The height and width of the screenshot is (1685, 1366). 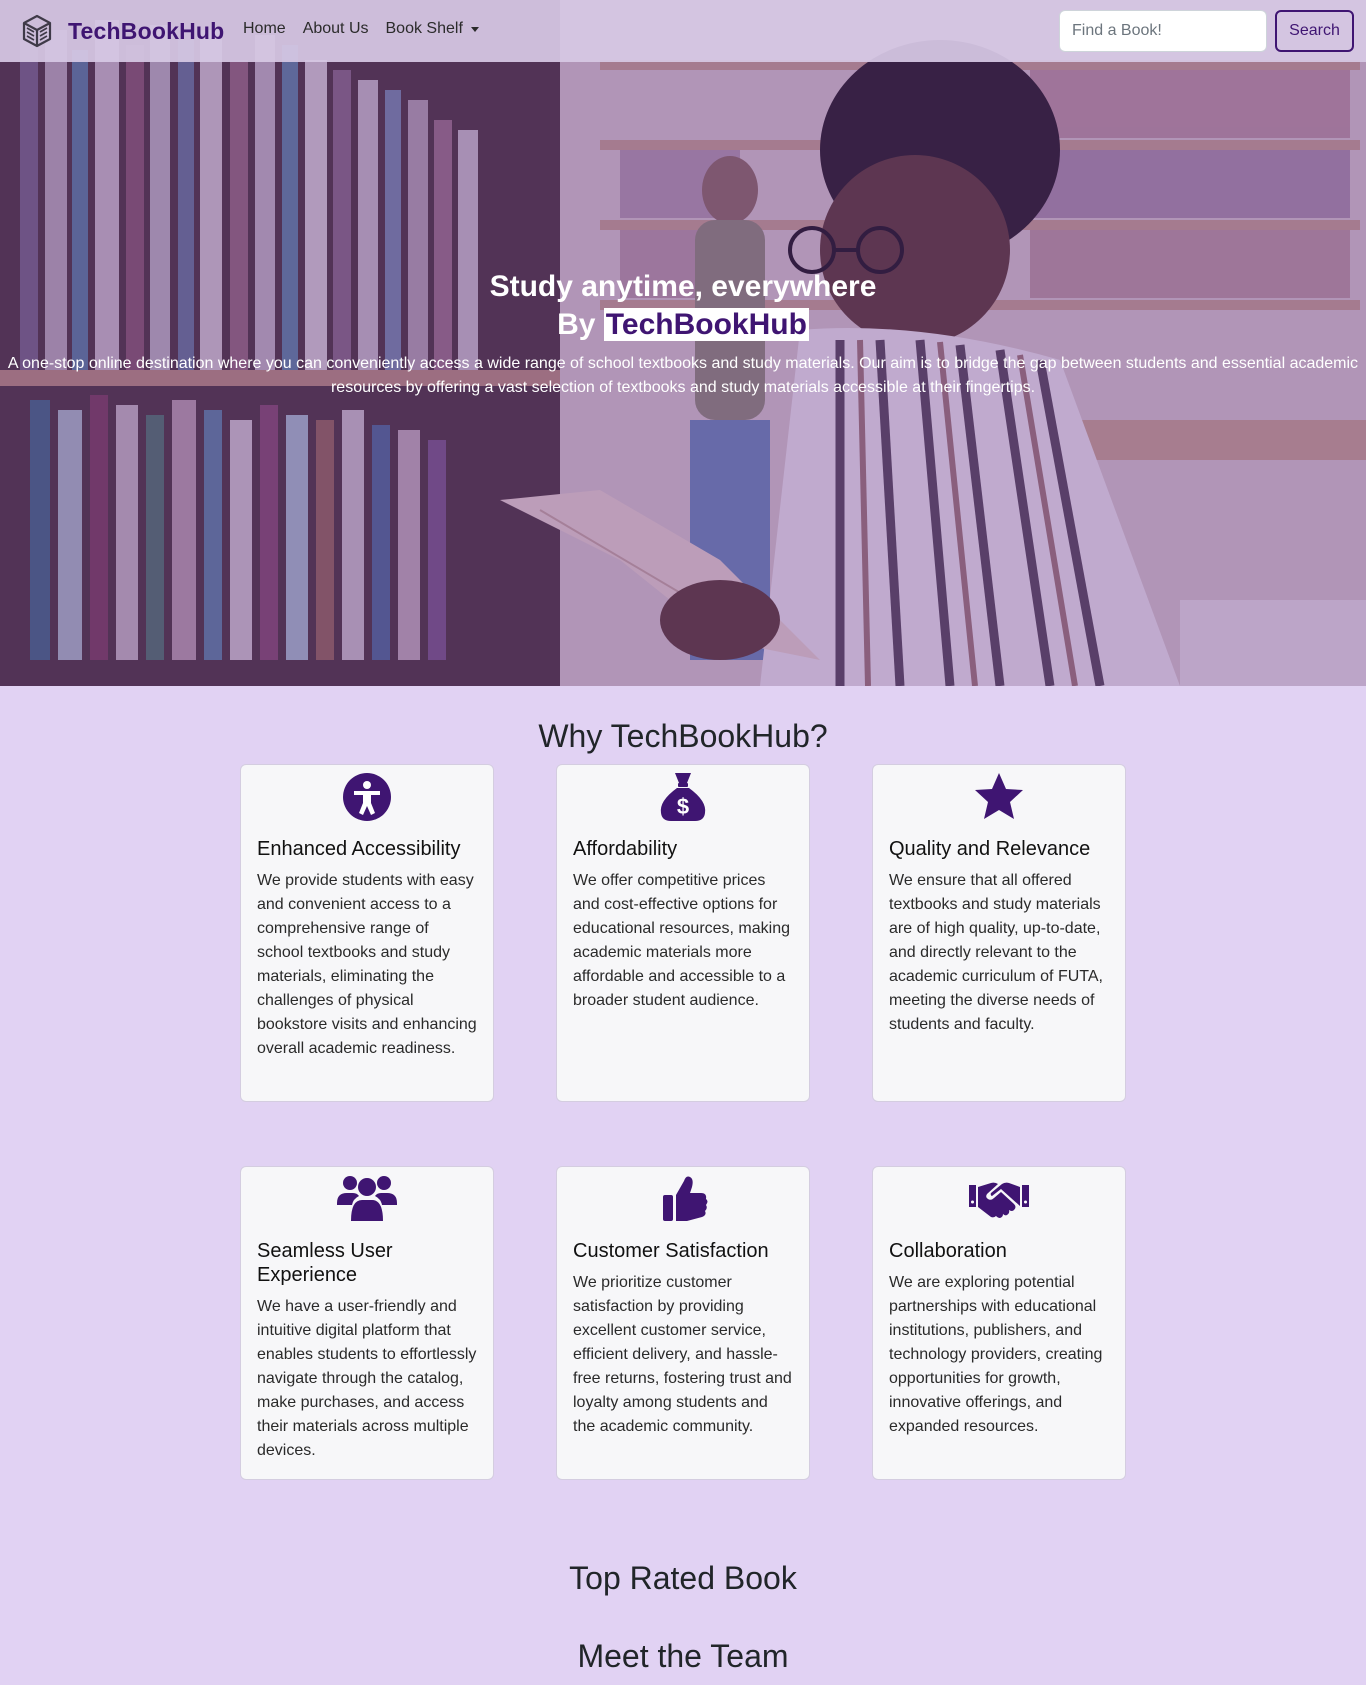 I want to click on search-input, so click(x=1163, y=31).